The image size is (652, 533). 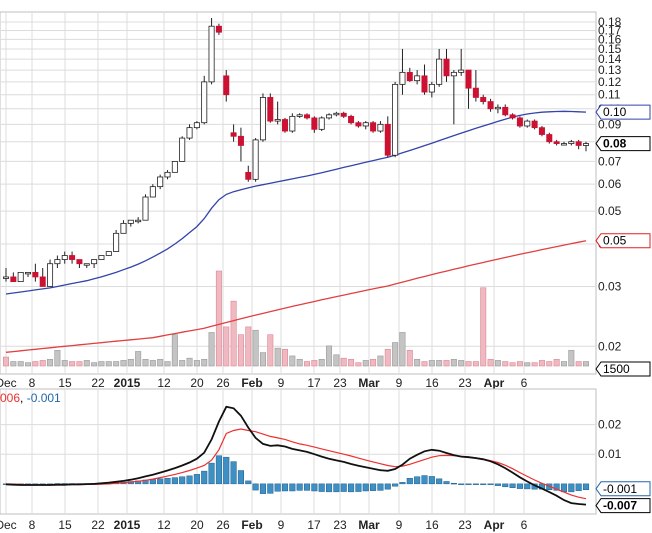 I want to click on y-tick-label: 0.07, so click(x=610, y=161).